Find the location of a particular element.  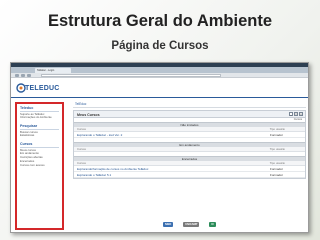

app-header: TELEDUC is located at coordinates (159, 89).